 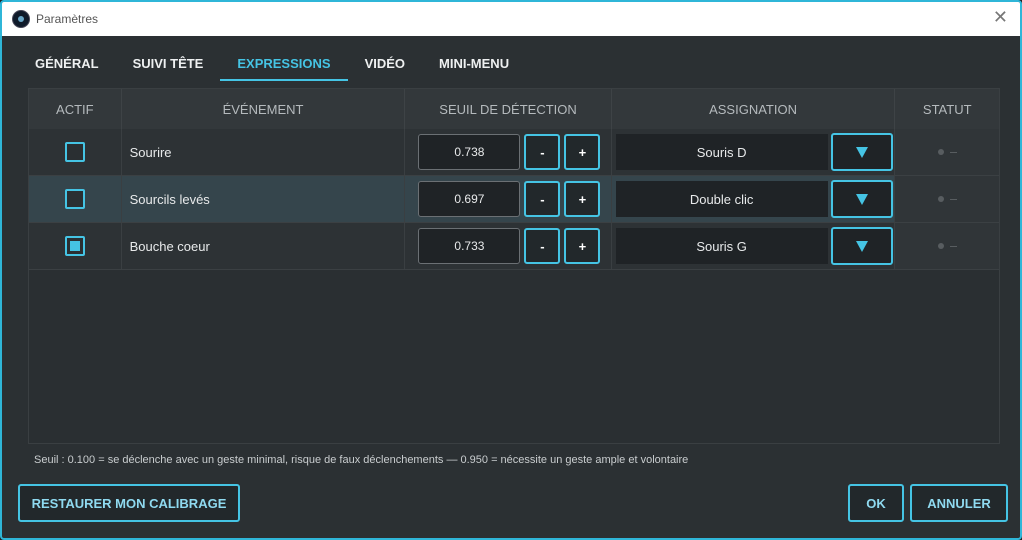 I want to click on tab-video: VIDÉO, so click(x=385, y=63).